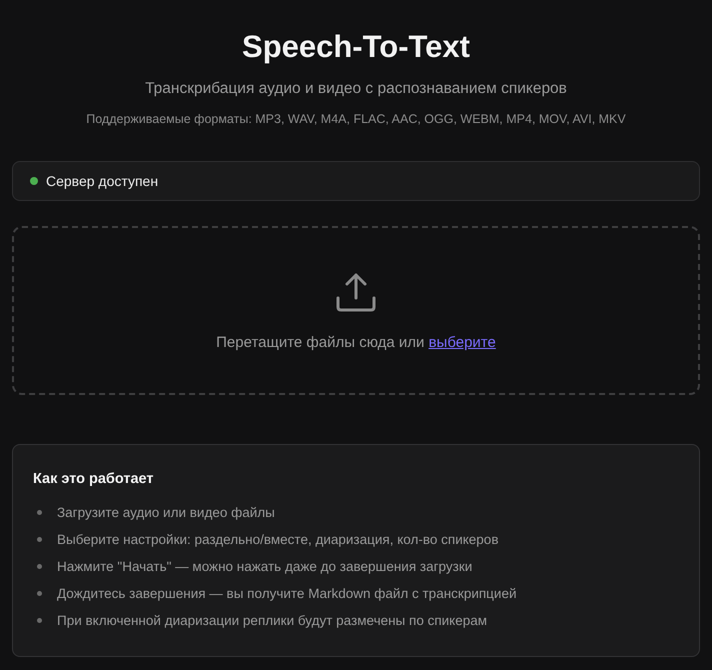 Image resolution: width=712 pixels, height=670 pixels. What do you see at coordinates (356, 89) in the screenshot?
I see `app-subtitle: Транскрибация аудио и видео с распознаванием спикеров` at bounding box center [356, 89].